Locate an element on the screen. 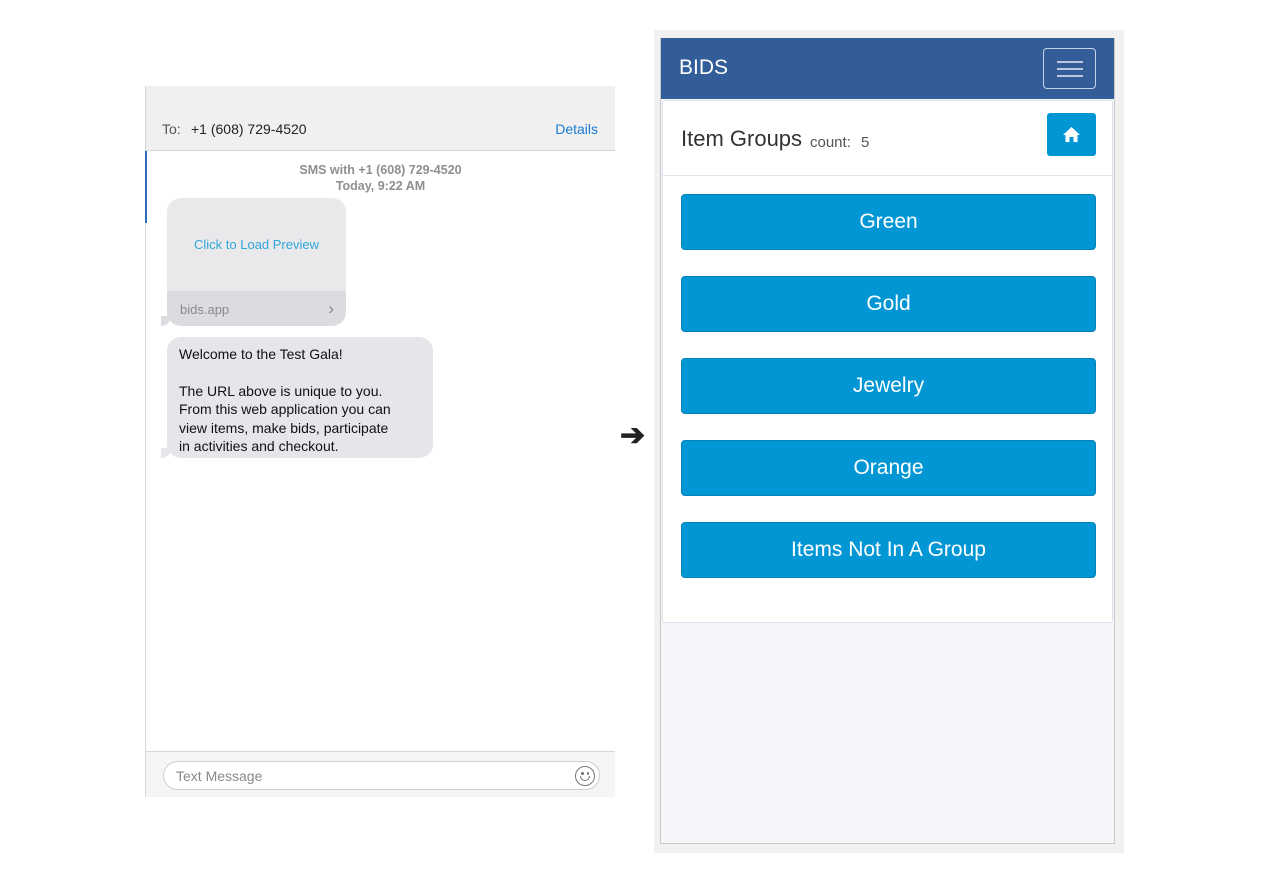 The image size is (1262, 878). page-title: Item Groups is located at coordinates (742, 138).